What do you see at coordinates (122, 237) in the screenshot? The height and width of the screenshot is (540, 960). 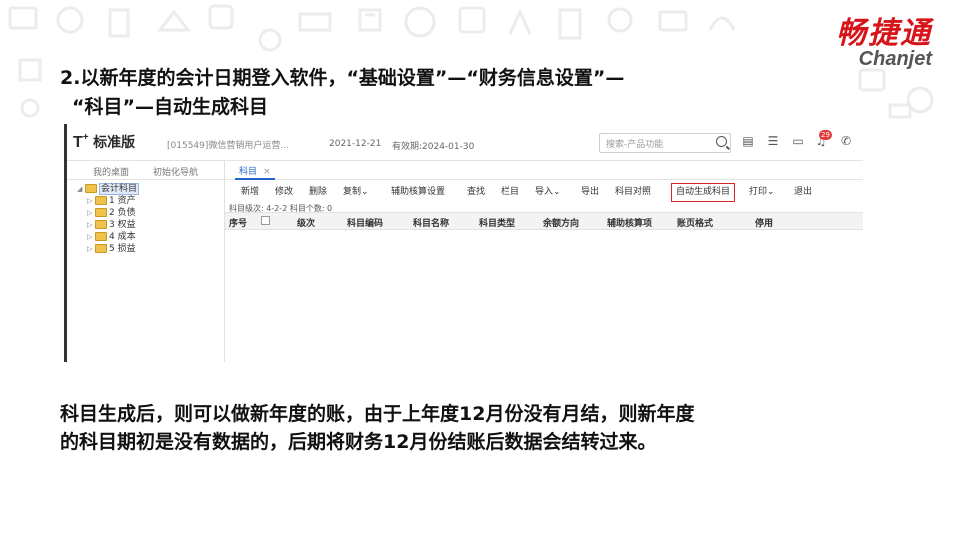 I see `tree-item-label: 4 成本` at bounding box center [122, 237].